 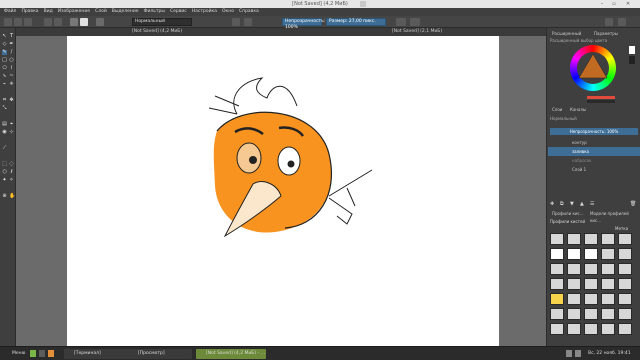 What do you see at coordinates (11, 76) in the screenshot?
I see `freehand-path-tool-icon: ~` at bounding box center [11, 76].